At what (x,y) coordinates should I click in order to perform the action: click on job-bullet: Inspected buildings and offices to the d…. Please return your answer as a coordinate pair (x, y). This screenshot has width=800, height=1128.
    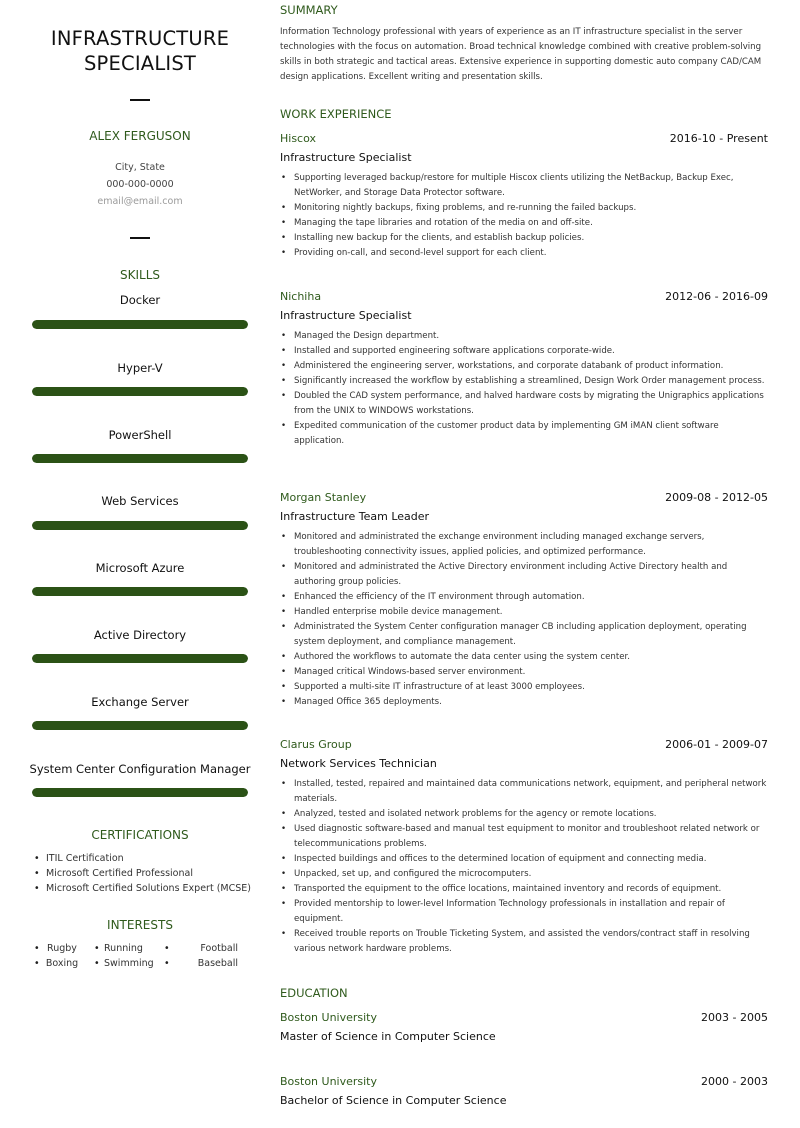
    Looking at the image, I should click on (524, 859).